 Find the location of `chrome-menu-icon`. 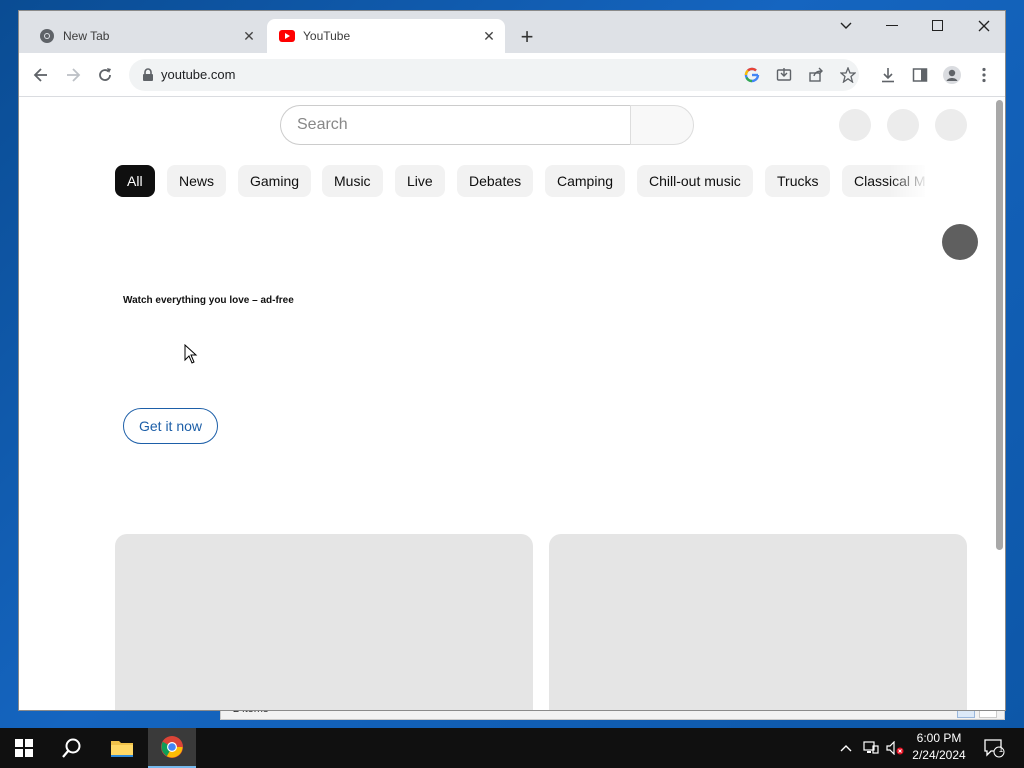

chrome-menu-icon is located at coordinates (984, 75).